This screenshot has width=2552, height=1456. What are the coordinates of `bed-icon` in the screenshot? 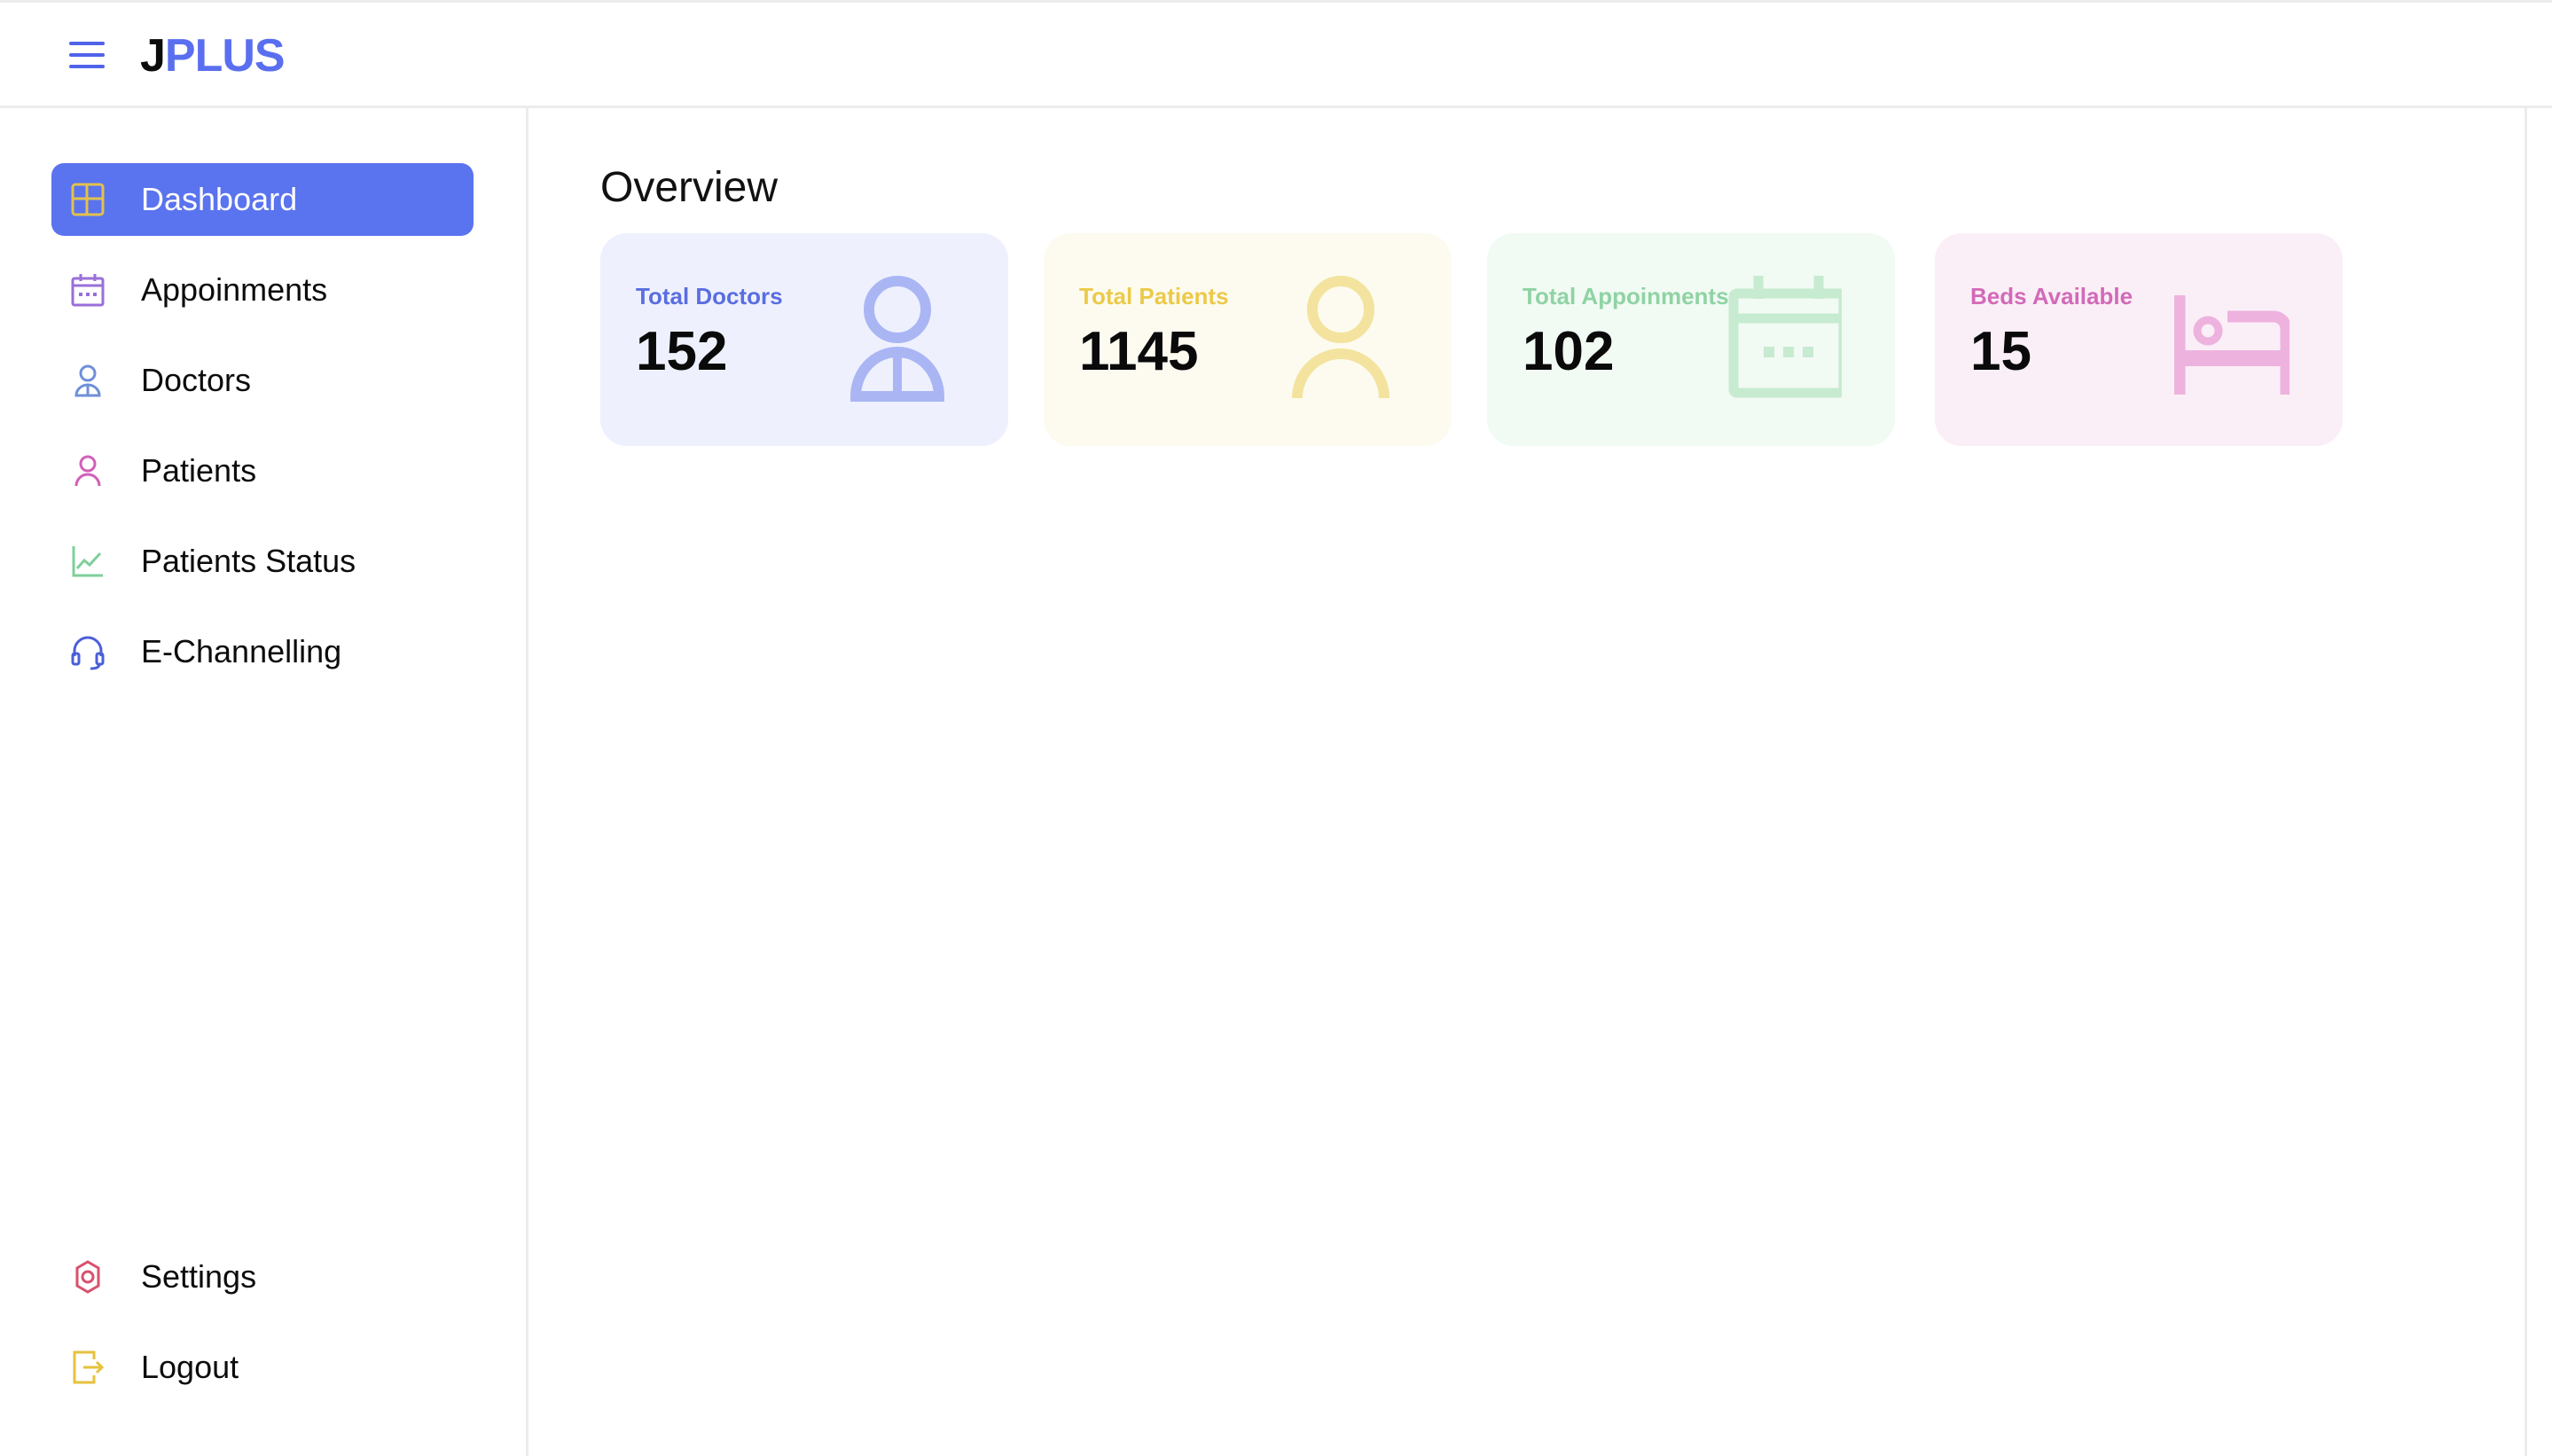 It's located at (2232, 345).